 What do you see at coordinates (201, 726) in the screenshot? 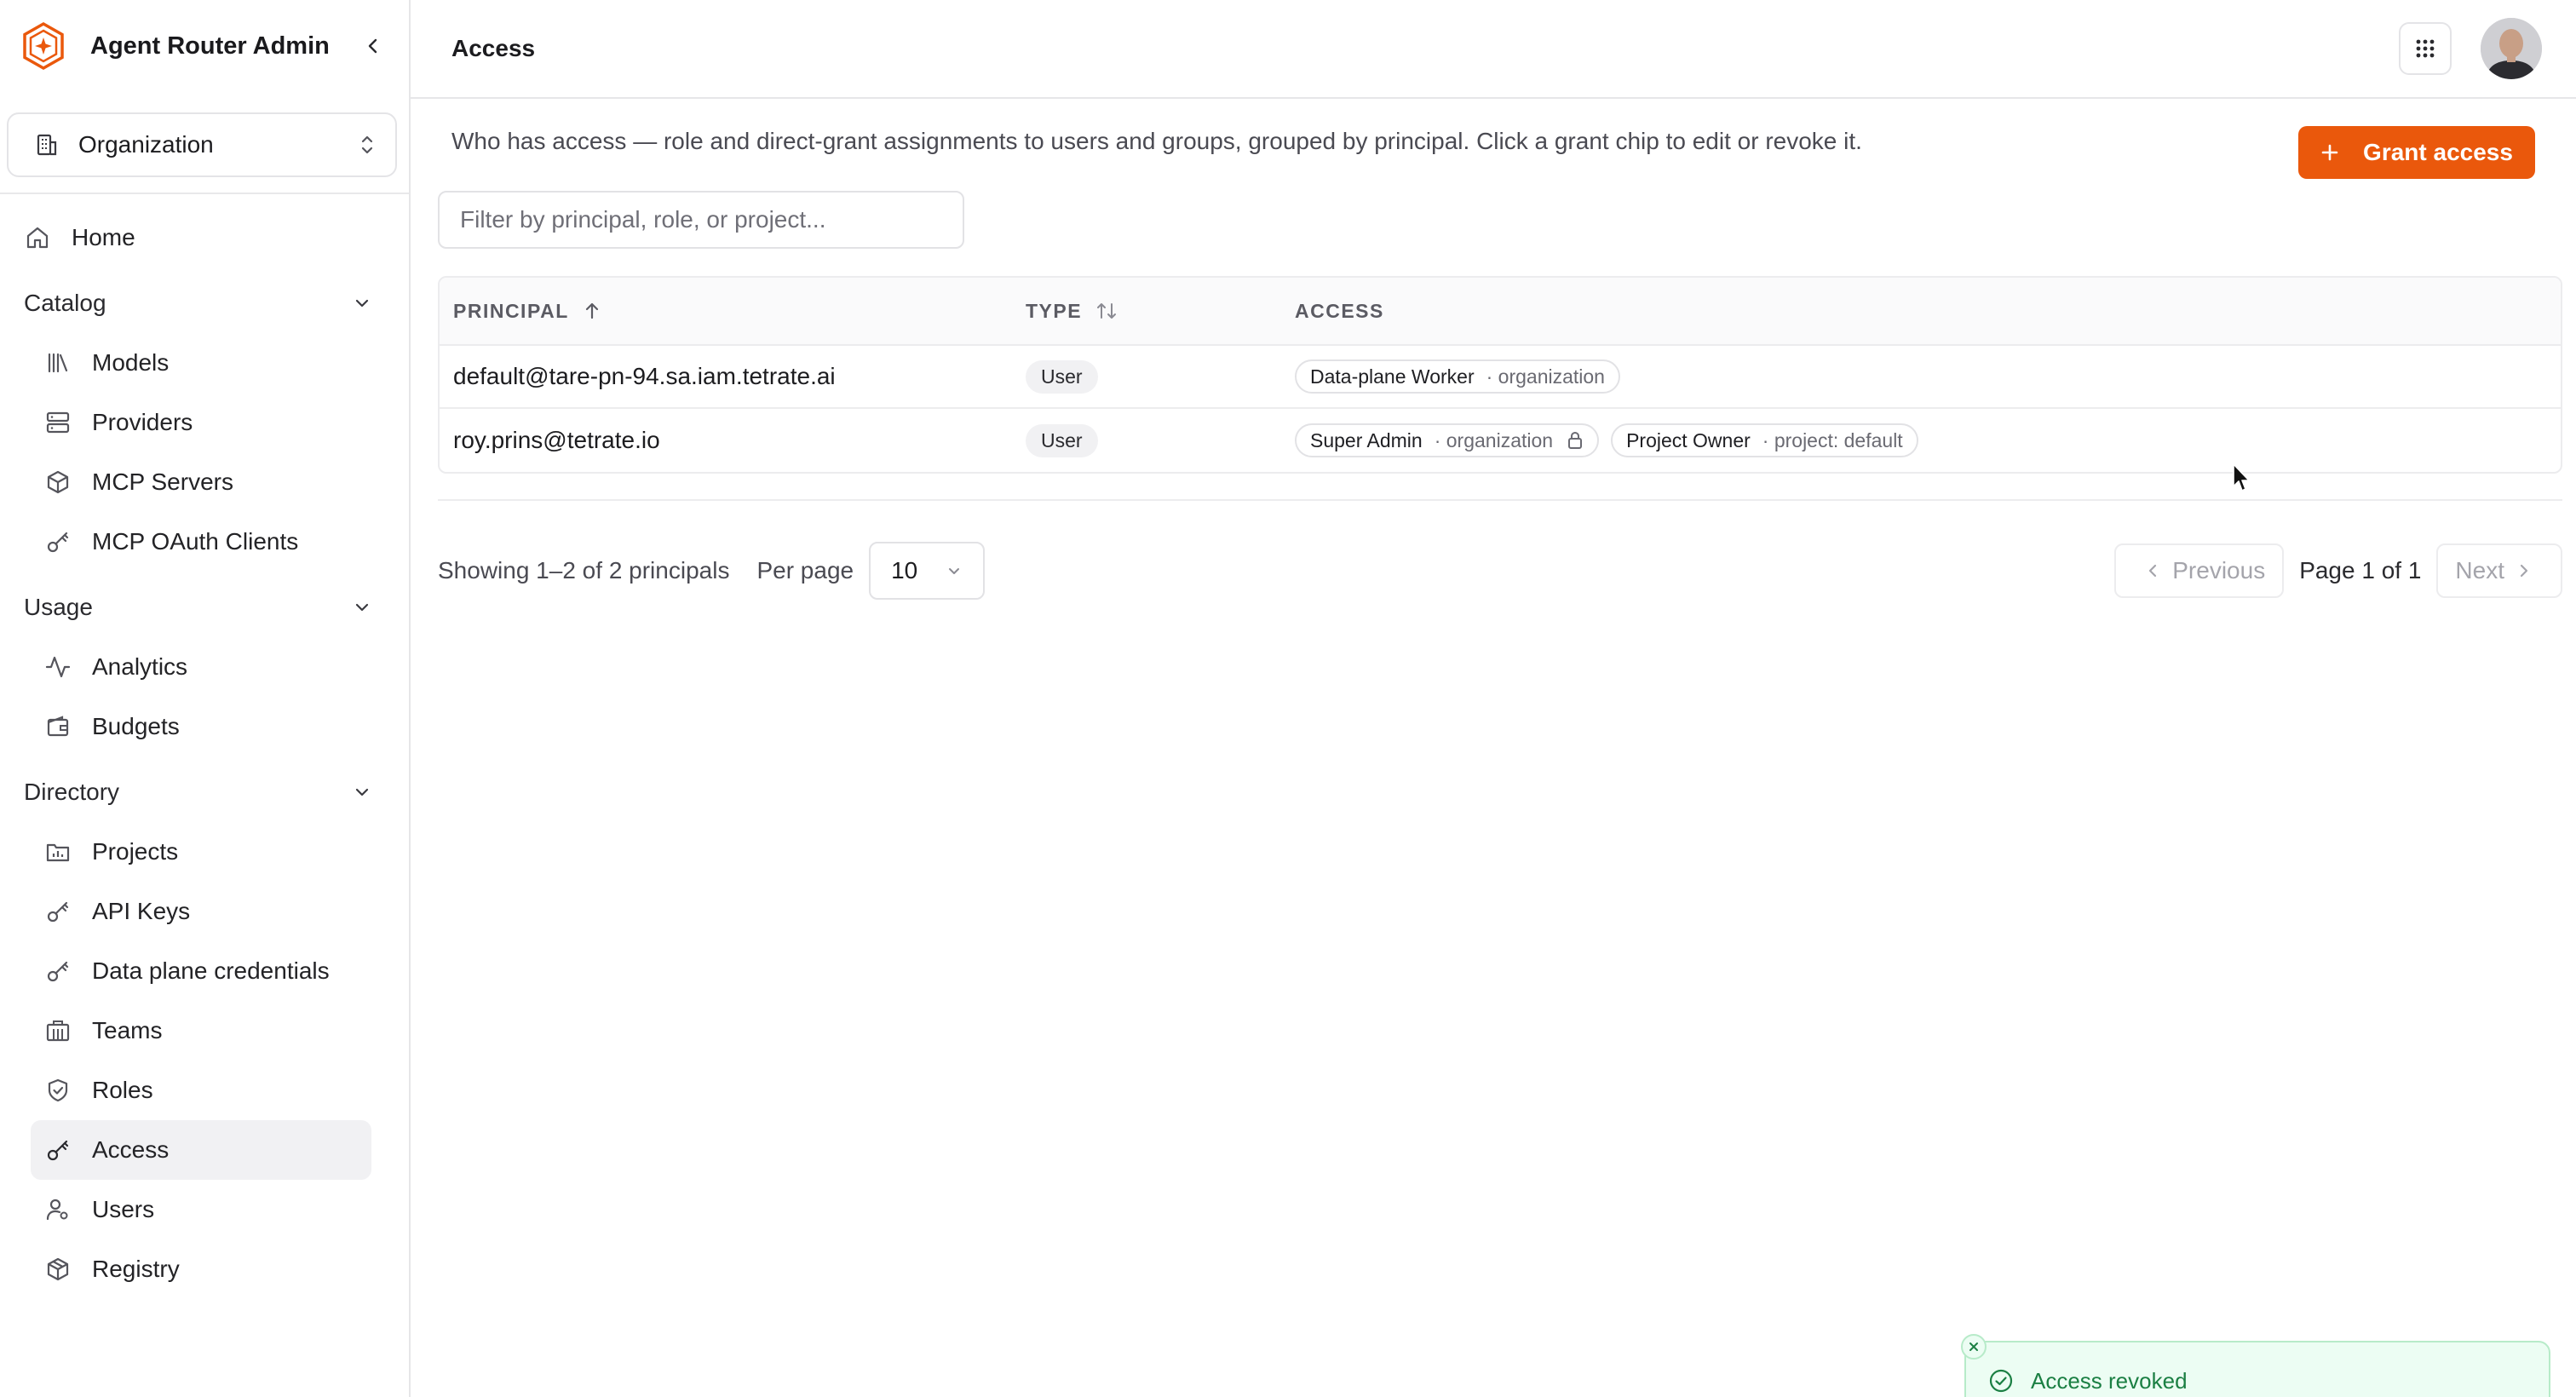
I see `sidebar-item-budgets: Budgets` at bounding box center [201, 726].